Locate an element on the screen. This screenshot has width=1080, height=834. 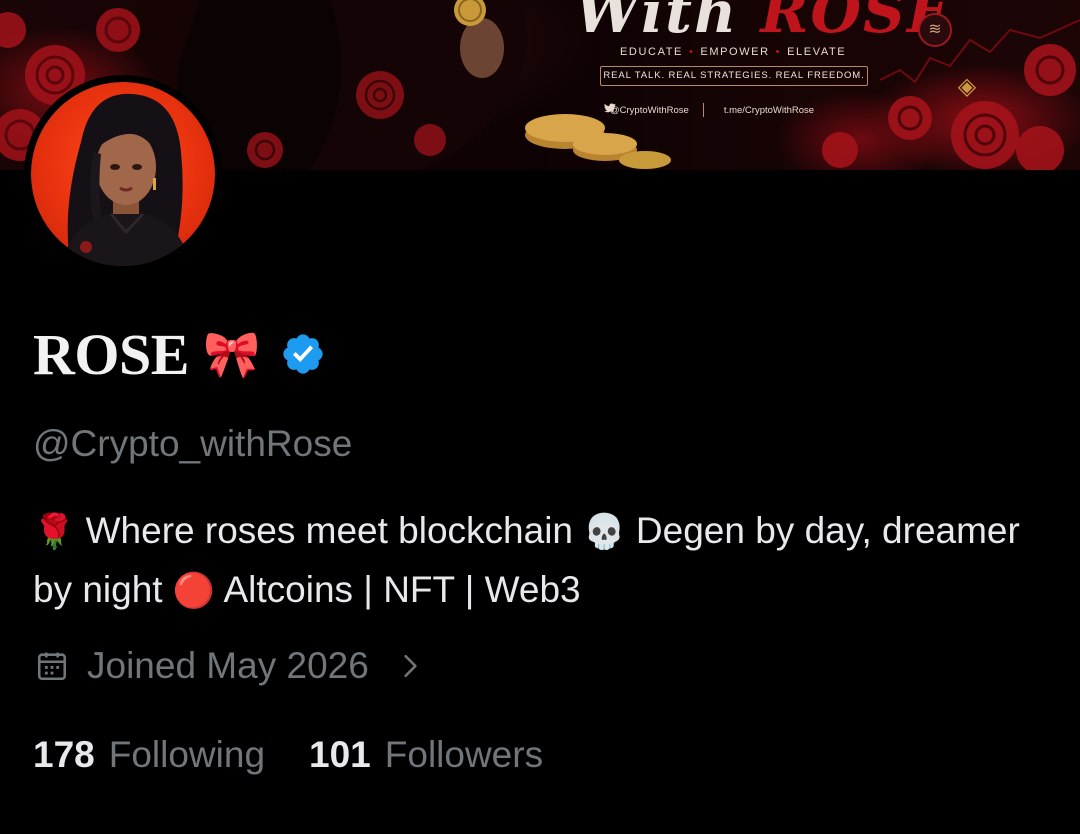
skull-icon: 💀 is located at coordinates (604, 532).